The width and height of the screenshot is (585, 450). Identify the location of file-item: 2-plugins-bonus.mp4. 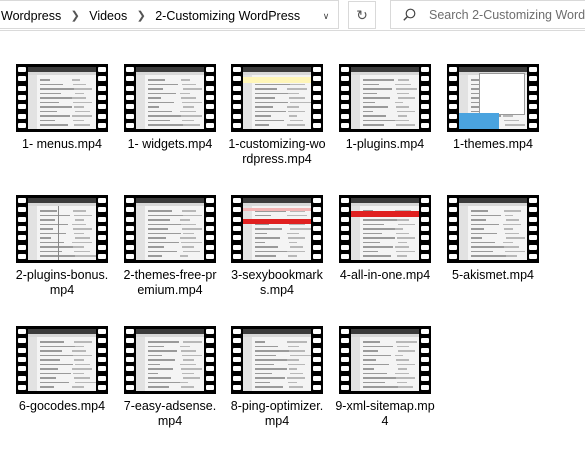
(62, 246).